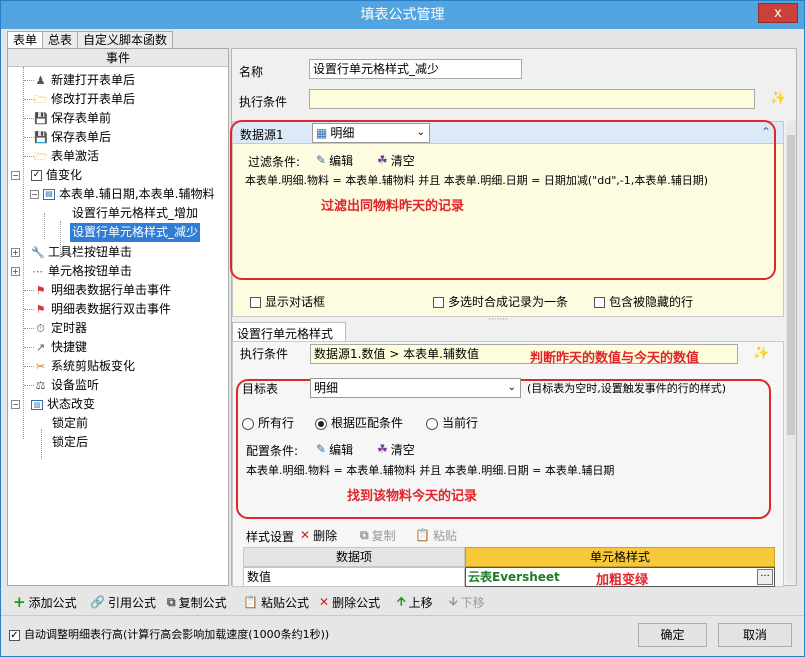  What do you see at coordinates (197, 602) in the screenshot?
I see `copy-formula-button: ⧉ 复制公式` at bounding box center [197, 602].